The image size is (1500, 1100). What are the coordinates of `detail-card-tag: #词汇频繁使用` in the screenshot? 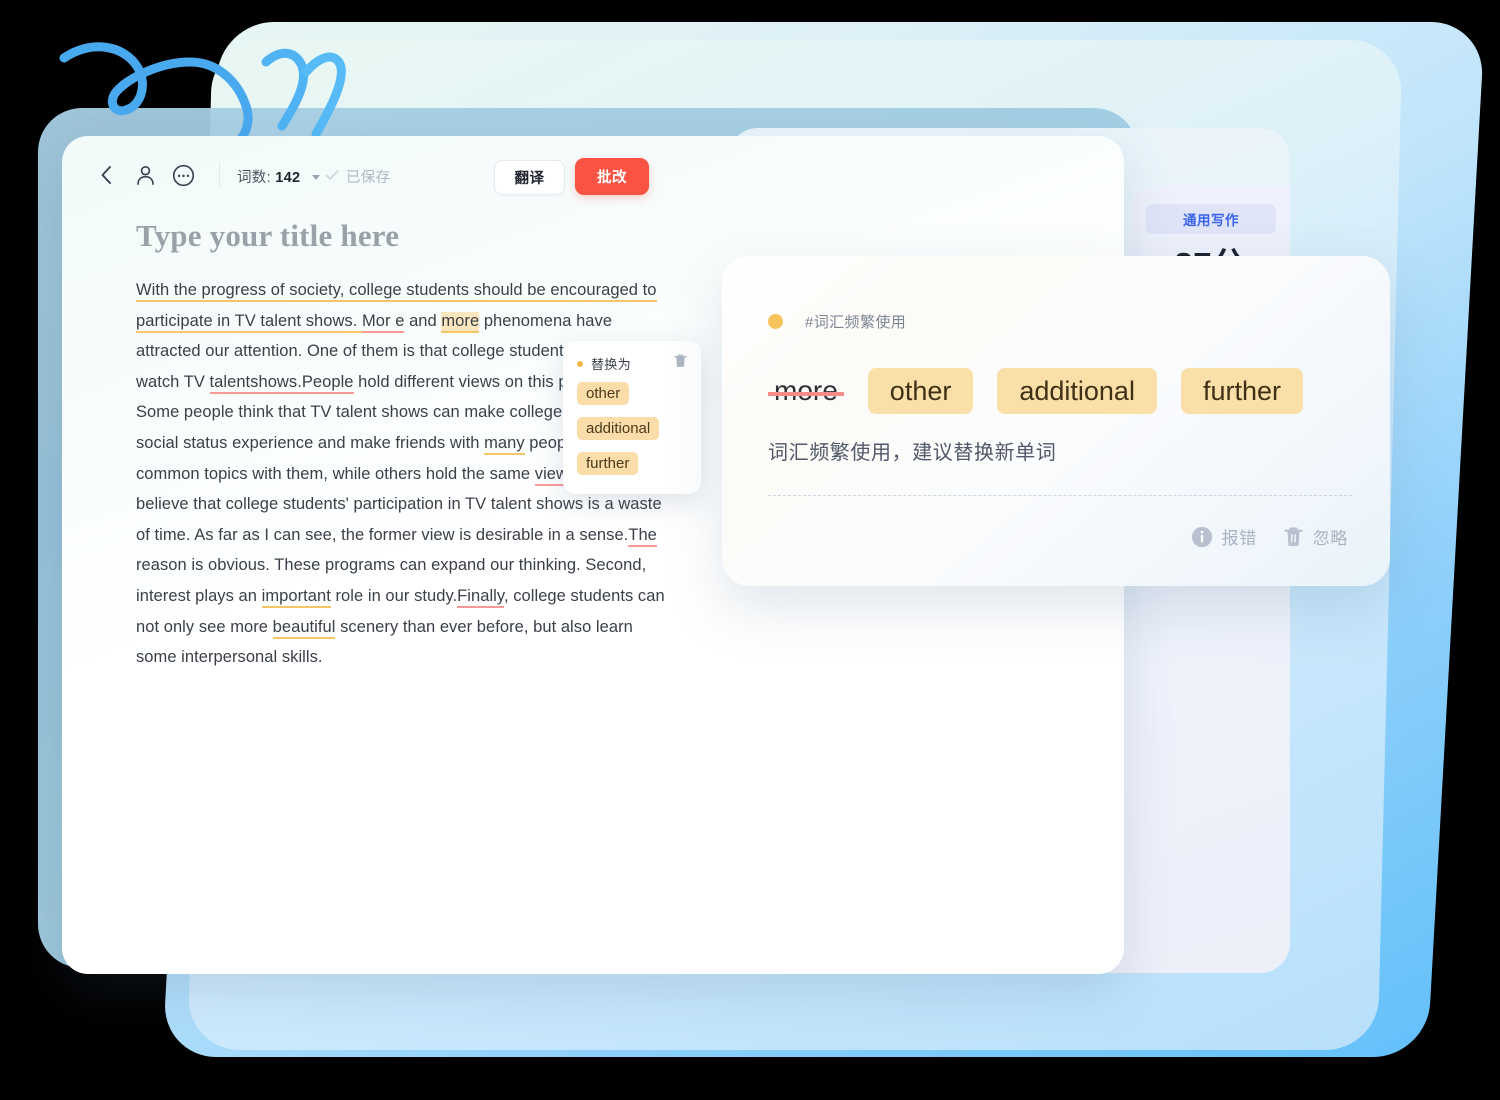 It's located at (856, 322).